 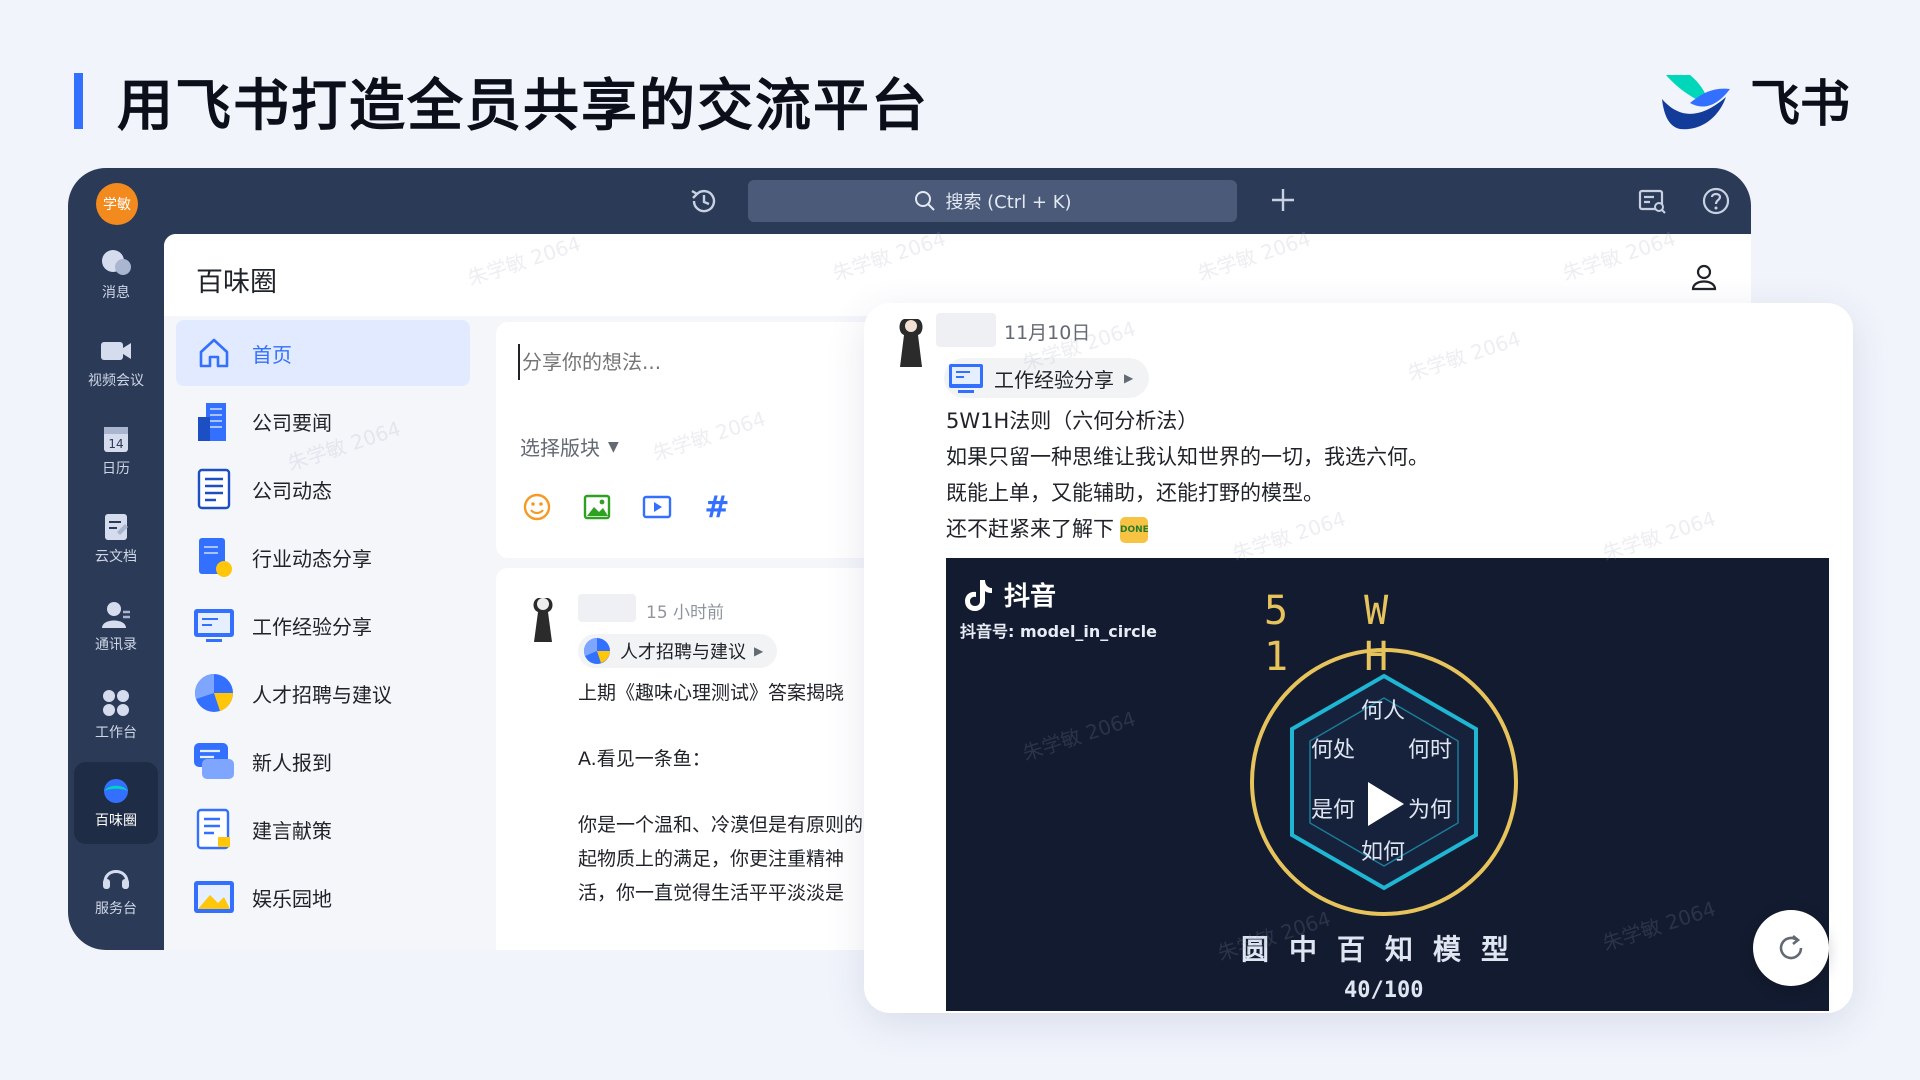 I want to click on note-icon, so click(x=214, y=829).